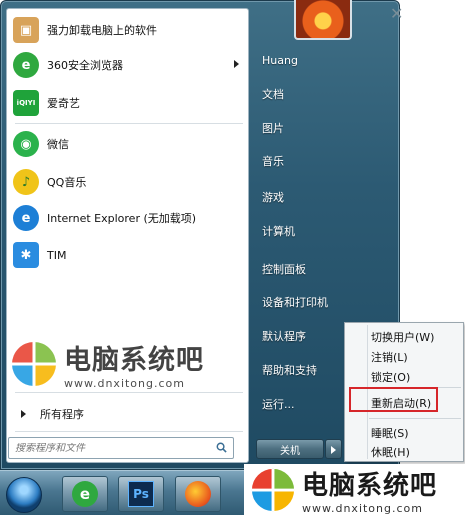 This screenshot has width=465, height=515. I want to click on all-programs-label: 所有程序, so click(62, 414).